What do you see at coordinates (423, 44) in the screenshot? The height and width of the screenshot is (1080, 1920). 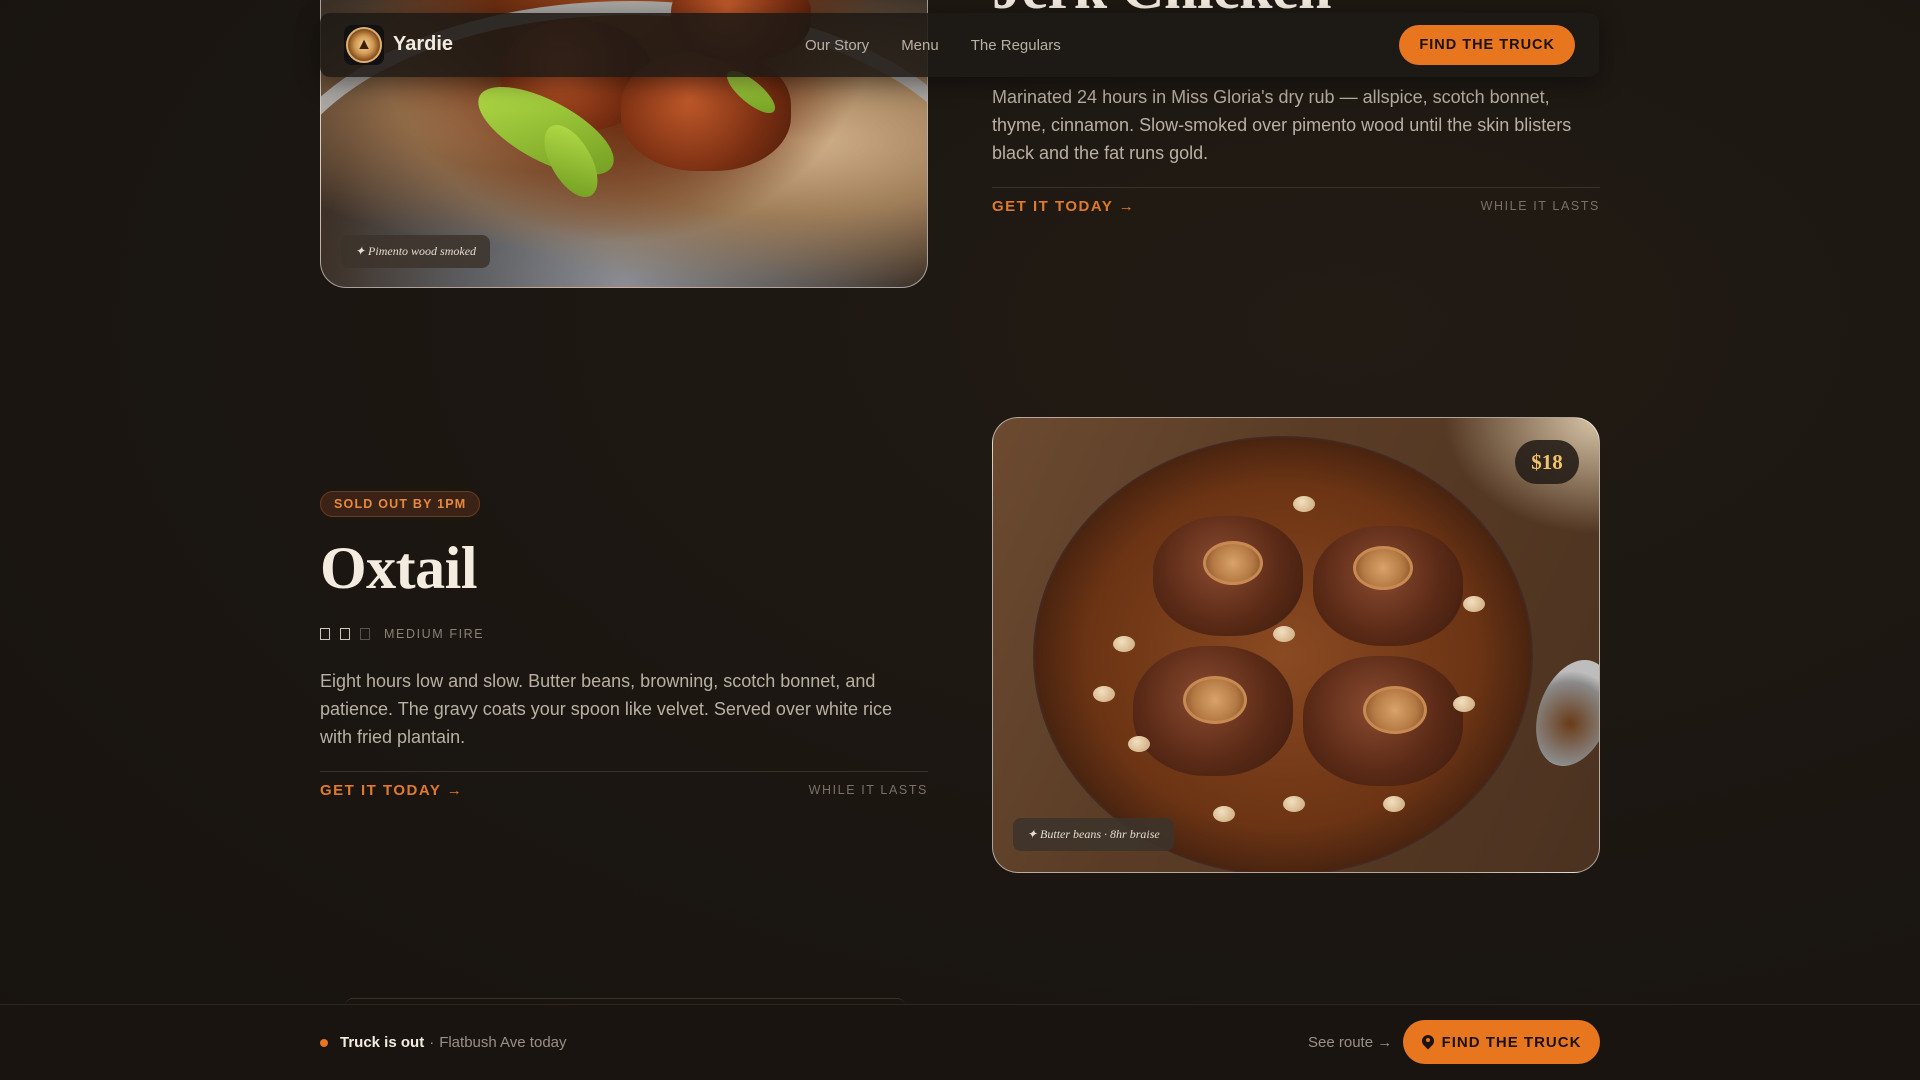 I see `brand-name: Yardie` at bounding box center [423, 44].